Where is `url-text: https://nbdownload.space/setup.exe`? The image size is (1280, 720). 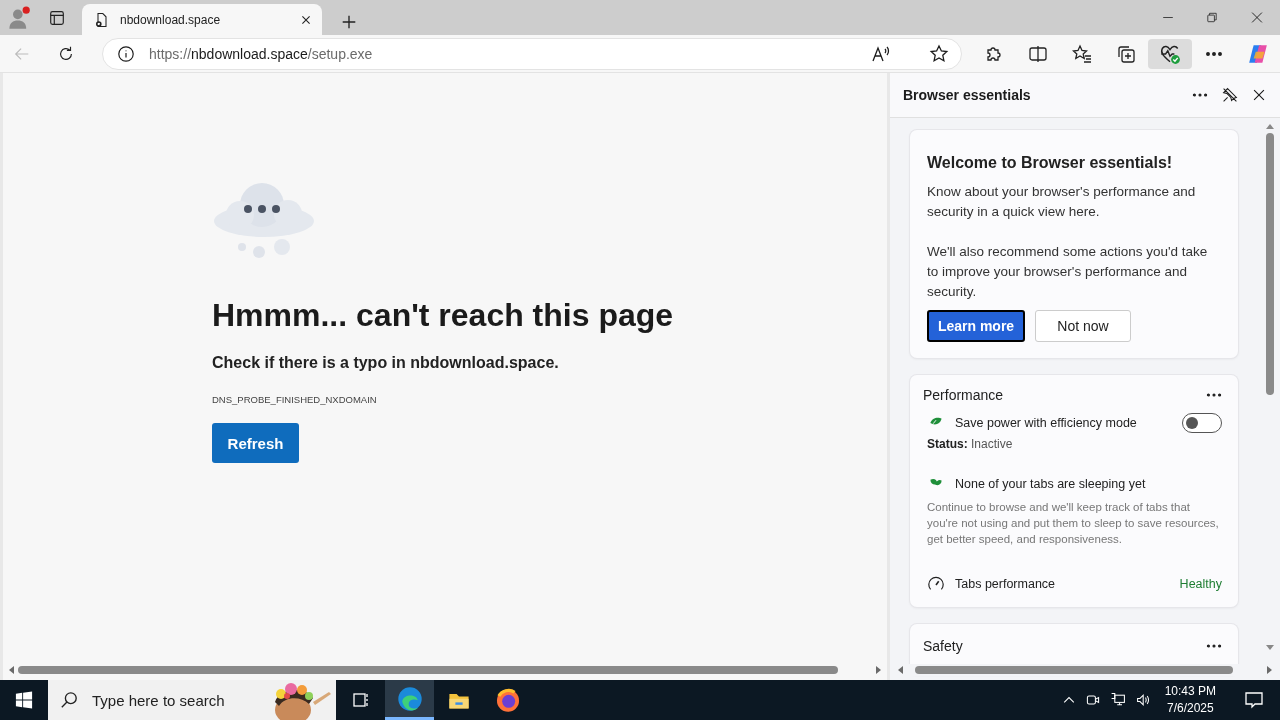 url-text: https://nbdownload.space/setup.exe is located at coordinates (261, 53).